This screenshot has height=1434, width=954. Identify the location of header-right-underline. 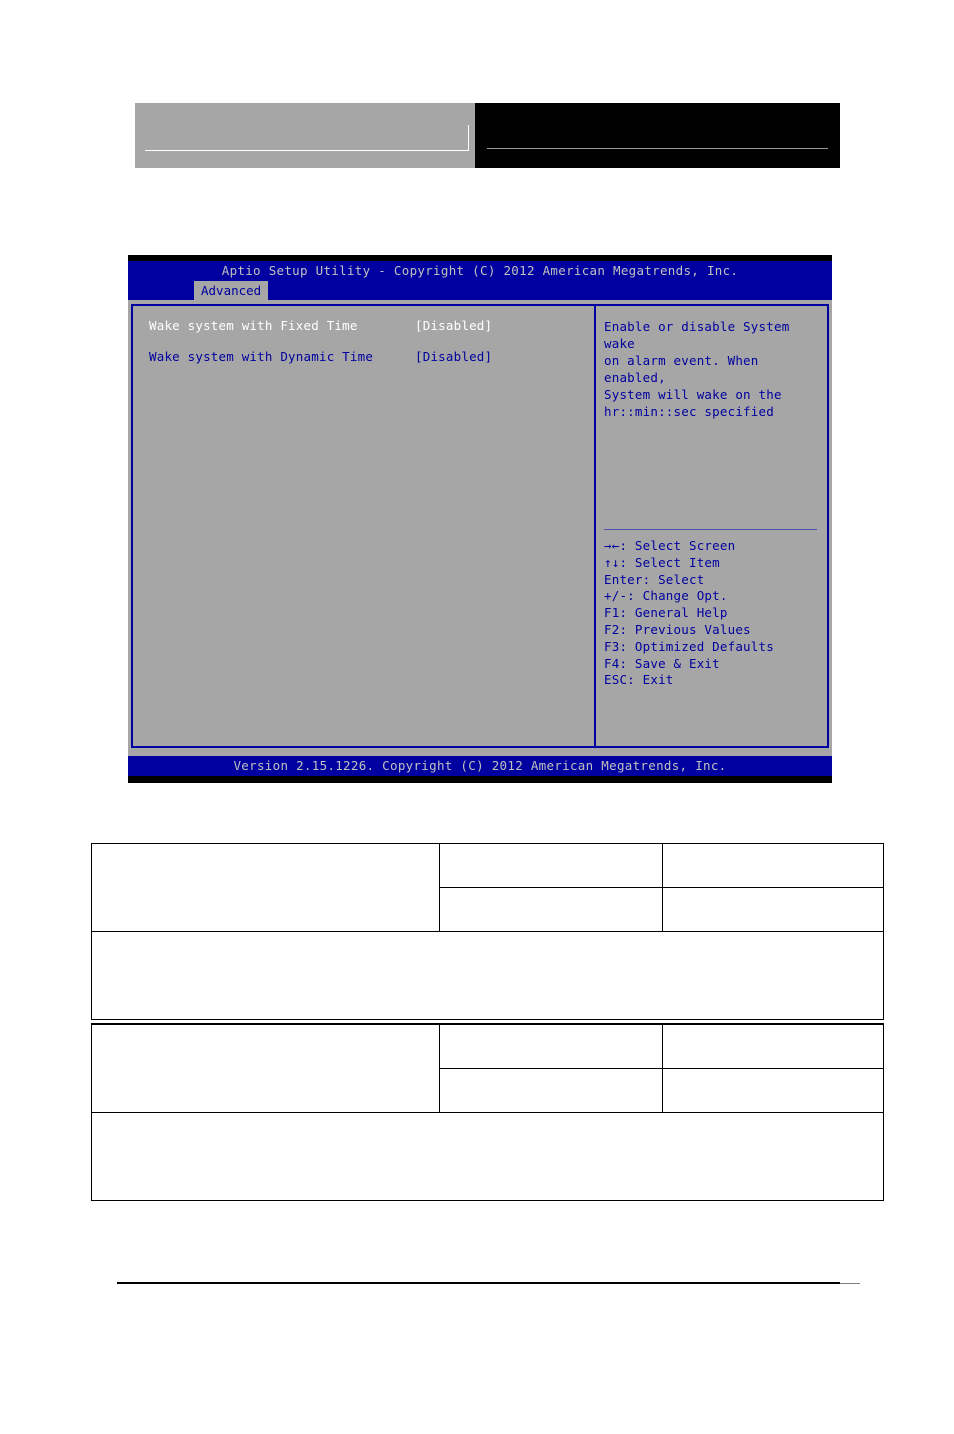
(657, 148).